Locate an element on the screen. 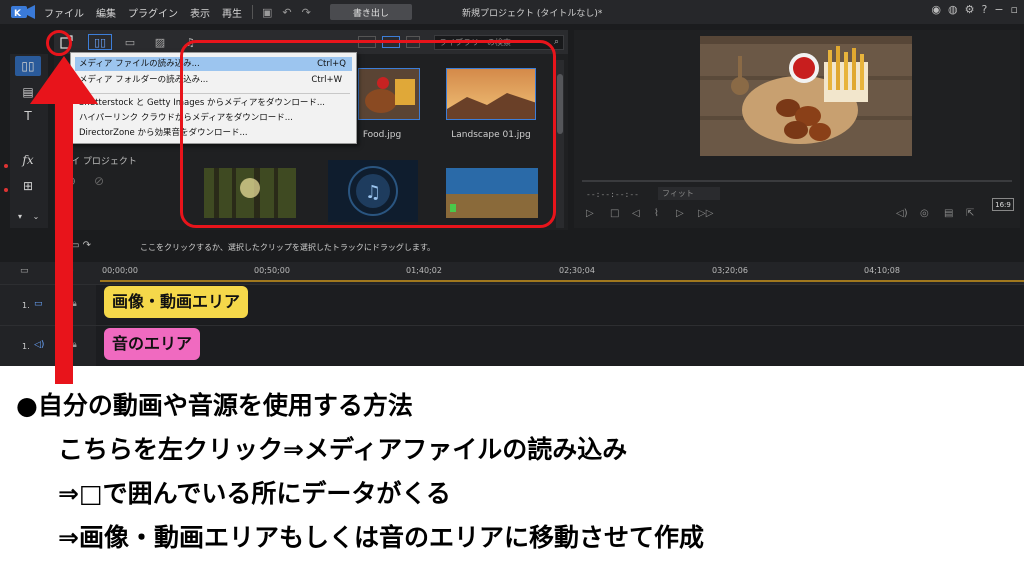 The image size is (1024, 576). tick-label: 02;30;04 is located at coordinates (577, 270).